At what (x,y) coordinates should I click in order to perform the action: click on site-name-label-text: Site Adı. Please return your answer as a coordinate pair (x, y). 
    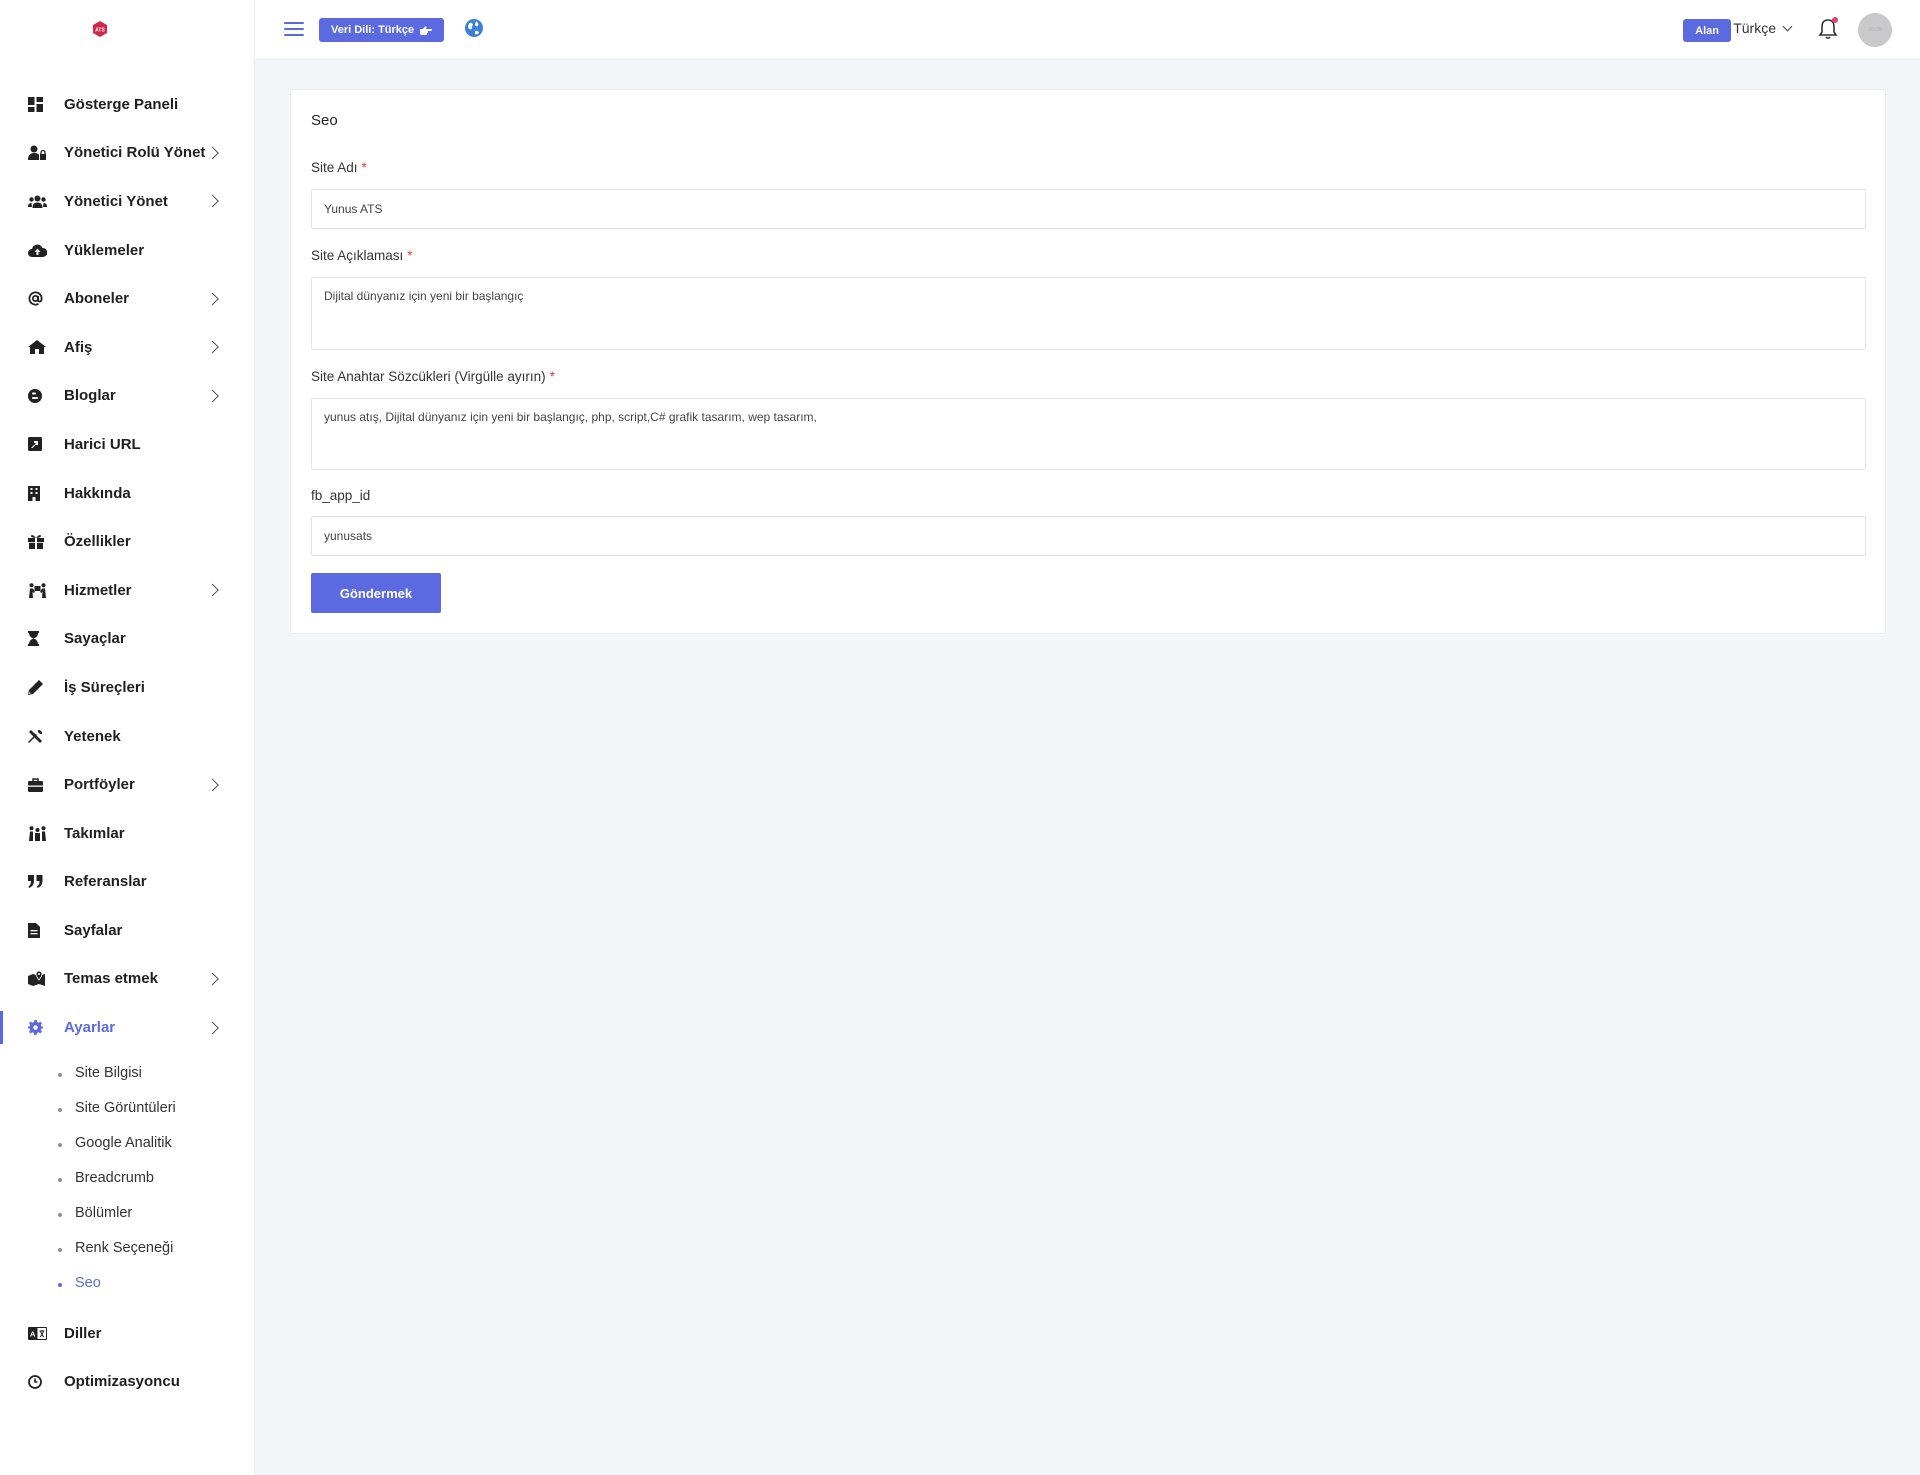
    Looking at the image, I should click on (334, 167).